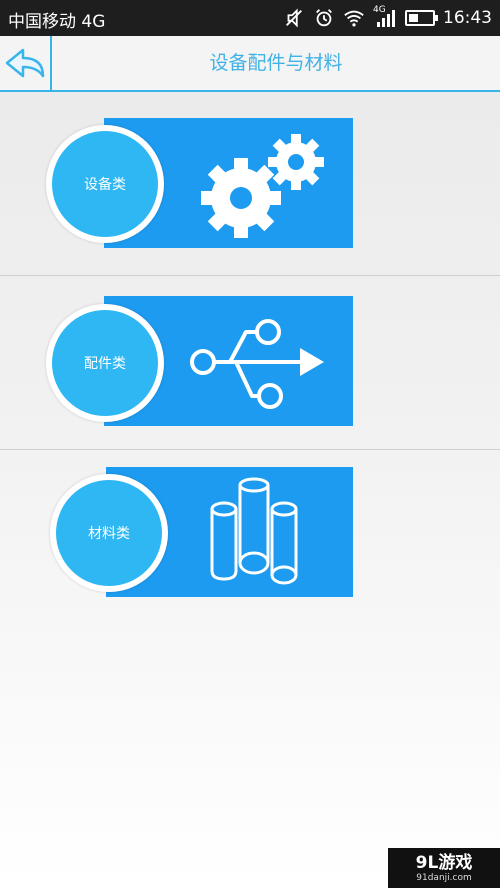  What do you see at coordinates (467, 18) in the screenshot?
I see `clock: 16:43` at bounding box center [467, 18].